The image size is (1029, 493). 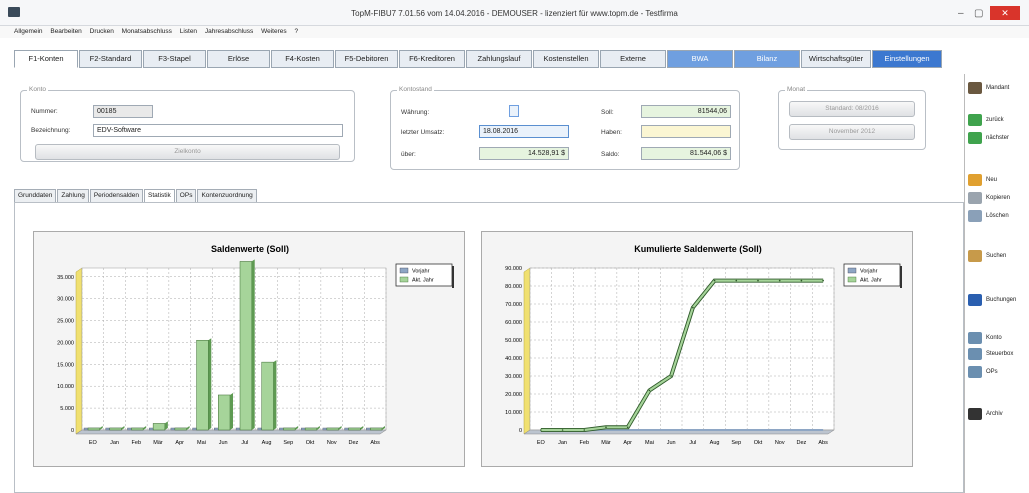 I want to click on letzter-umsatz-field: 18.08.2016, so click(x=524, y=131).